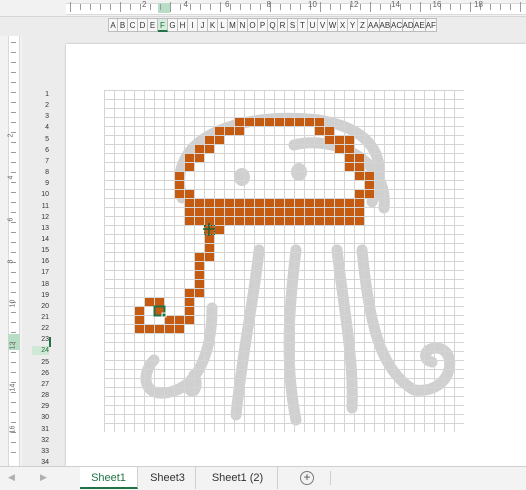  I want to click on column-header-p: P, so click(263, 25).